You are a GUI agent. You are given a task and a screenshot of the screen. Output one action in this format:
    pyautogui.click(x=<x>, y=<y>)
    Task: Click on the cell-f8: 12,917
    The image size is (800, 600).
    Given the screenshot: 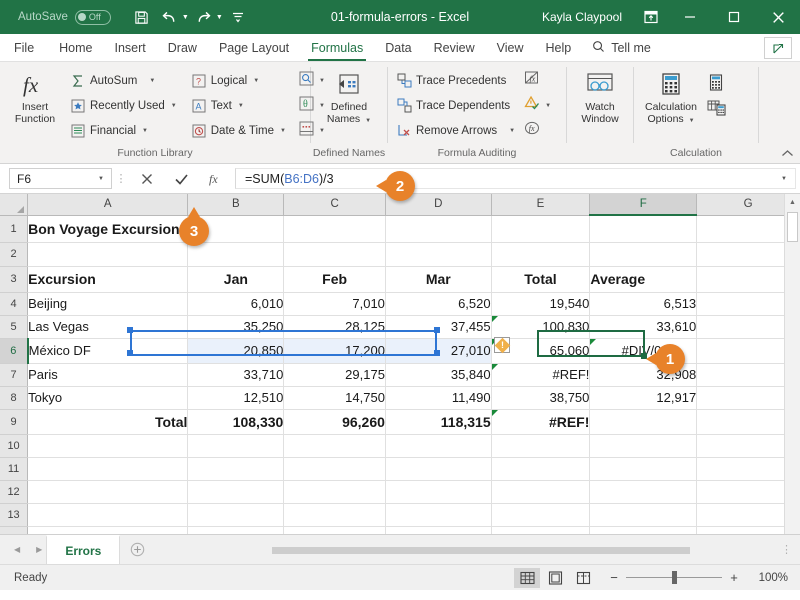 What is the action you would take?
    pyautogui.click(x=643, y=398)
    